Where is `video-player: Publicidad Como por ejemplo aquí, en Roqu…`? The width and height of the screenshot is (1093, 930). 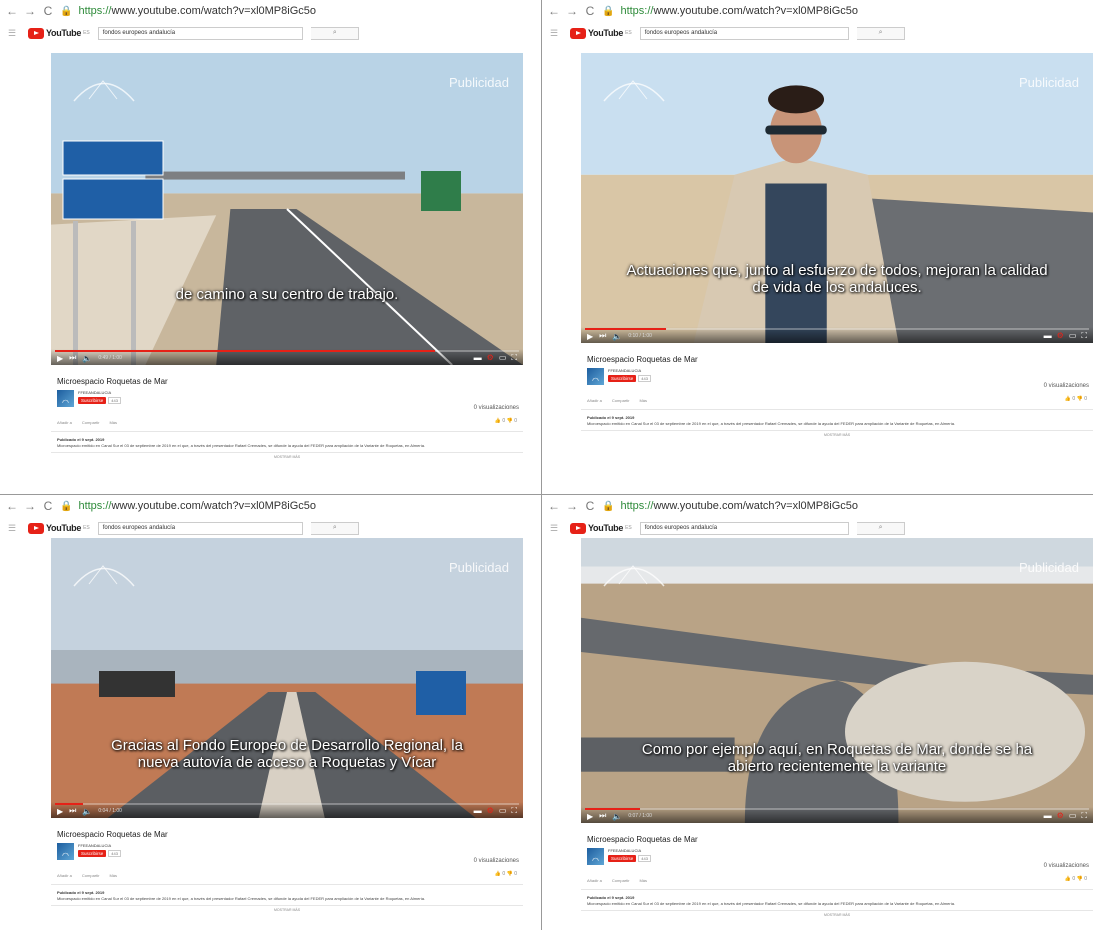
video-player: Publicidad Como por ejemplo aquí, en Roqu… is located at coordinates (837, 680).